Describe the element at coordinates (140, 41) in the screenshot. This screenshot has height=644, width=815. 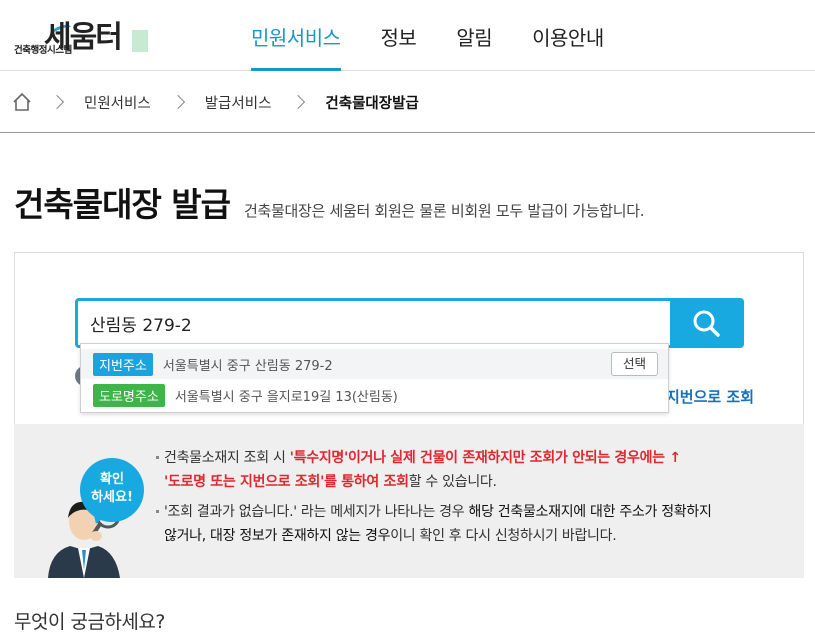
I see `logo-accent` at that location.